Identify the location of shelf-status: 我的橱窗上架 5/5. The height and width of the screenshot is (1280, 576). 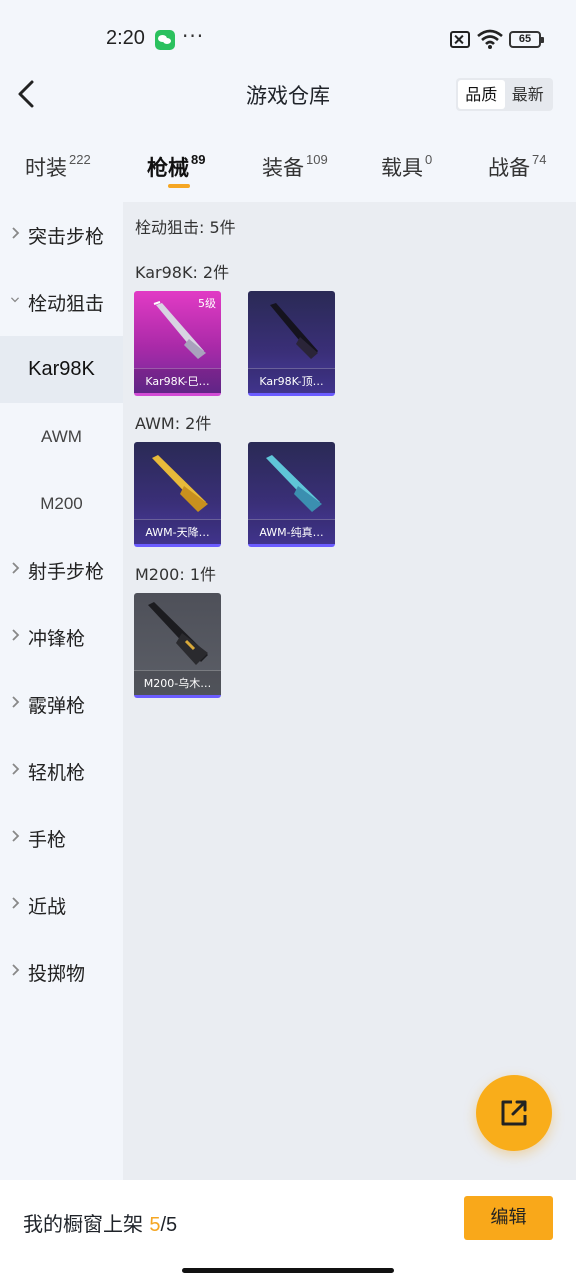
(100, 1222).